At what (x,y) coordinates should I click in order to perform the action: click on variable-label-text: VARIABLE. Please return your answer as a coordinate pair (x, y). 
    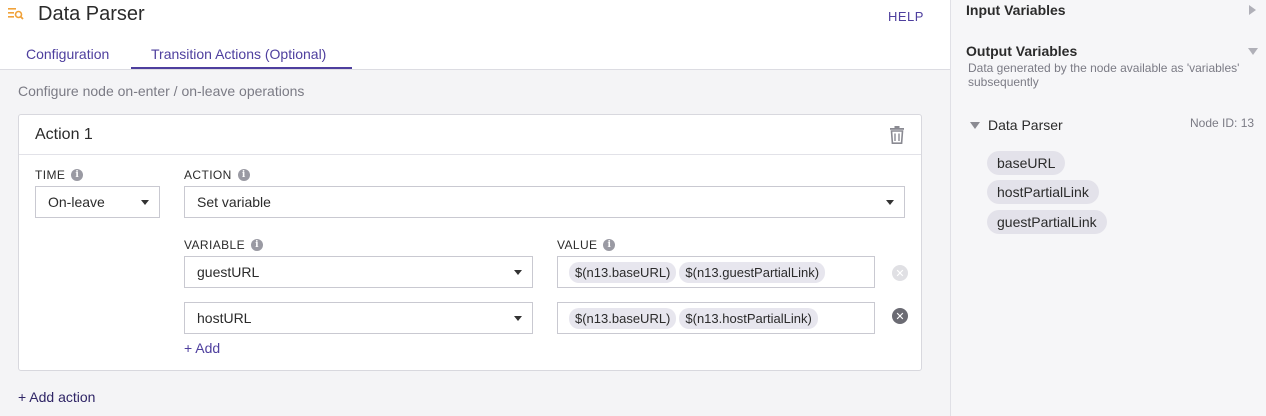
    Looking at the image, I should click on (215, 245).